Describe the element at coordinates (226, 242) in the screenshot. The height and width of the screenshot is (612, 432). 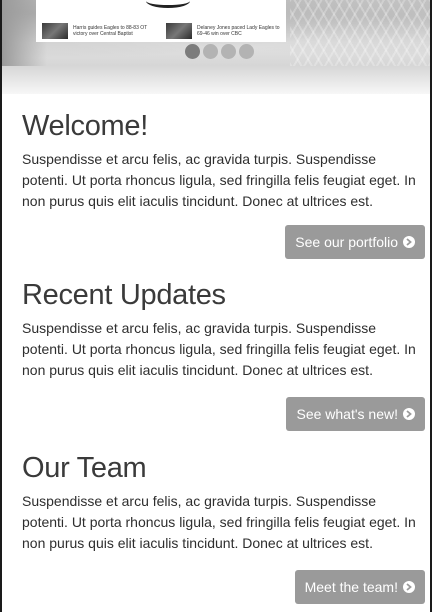
I see `cta-row: See our portfolio` at that location.